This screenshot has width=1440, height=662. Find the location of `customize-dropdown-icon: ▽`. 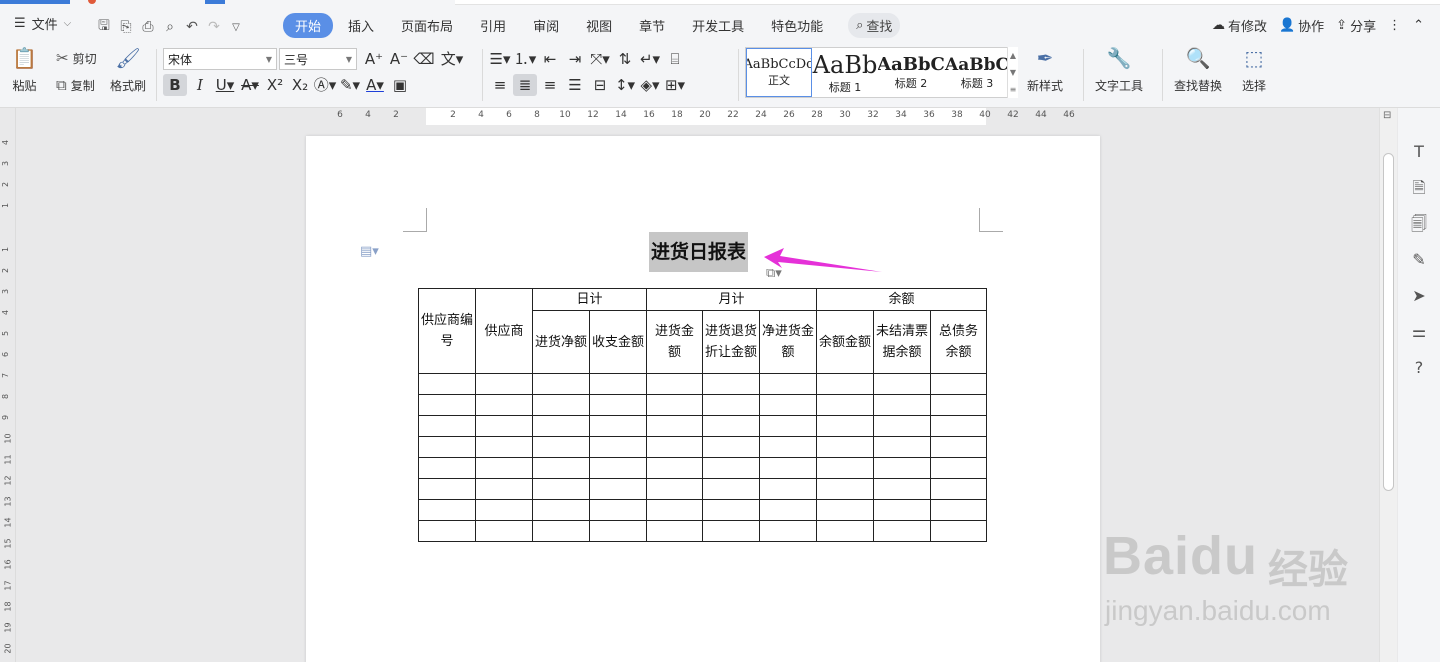

customize-dropdown-icon: ▽ is located at coordinates (236, 27).